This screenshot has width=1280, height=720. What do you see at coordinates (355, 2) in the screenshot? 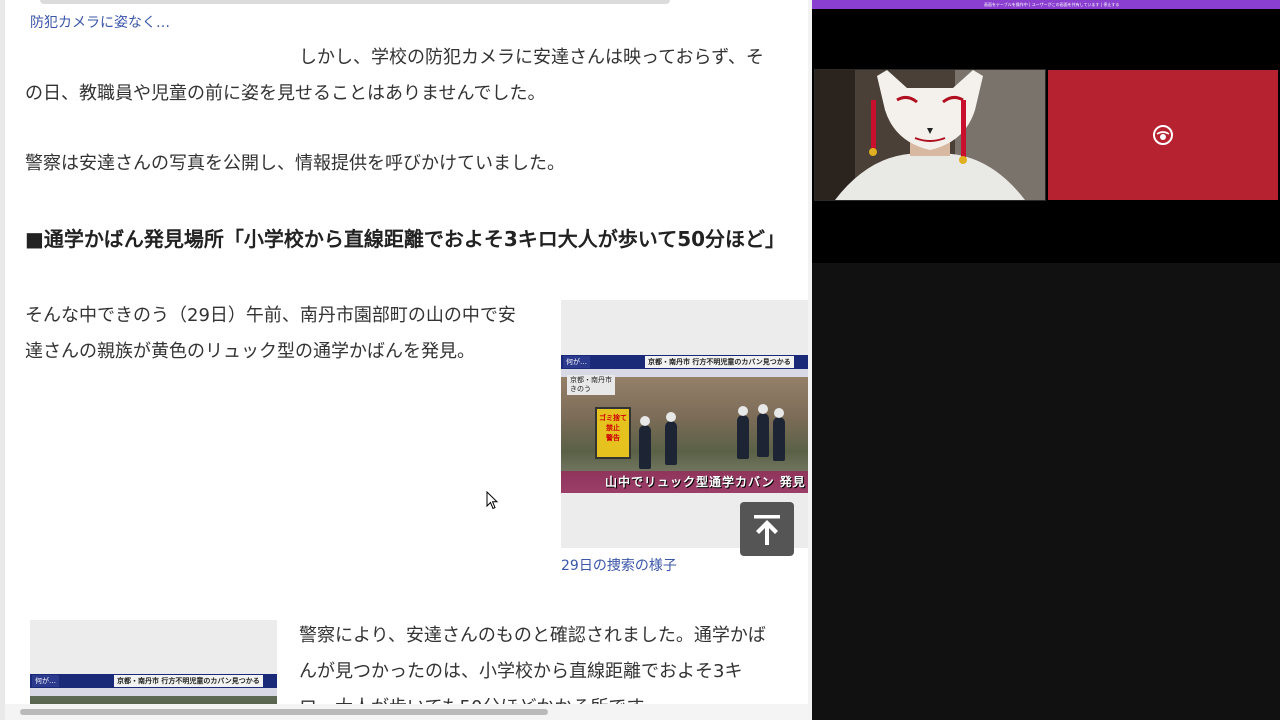
I see `address-bar-edge` at bounding box center [355, 2].